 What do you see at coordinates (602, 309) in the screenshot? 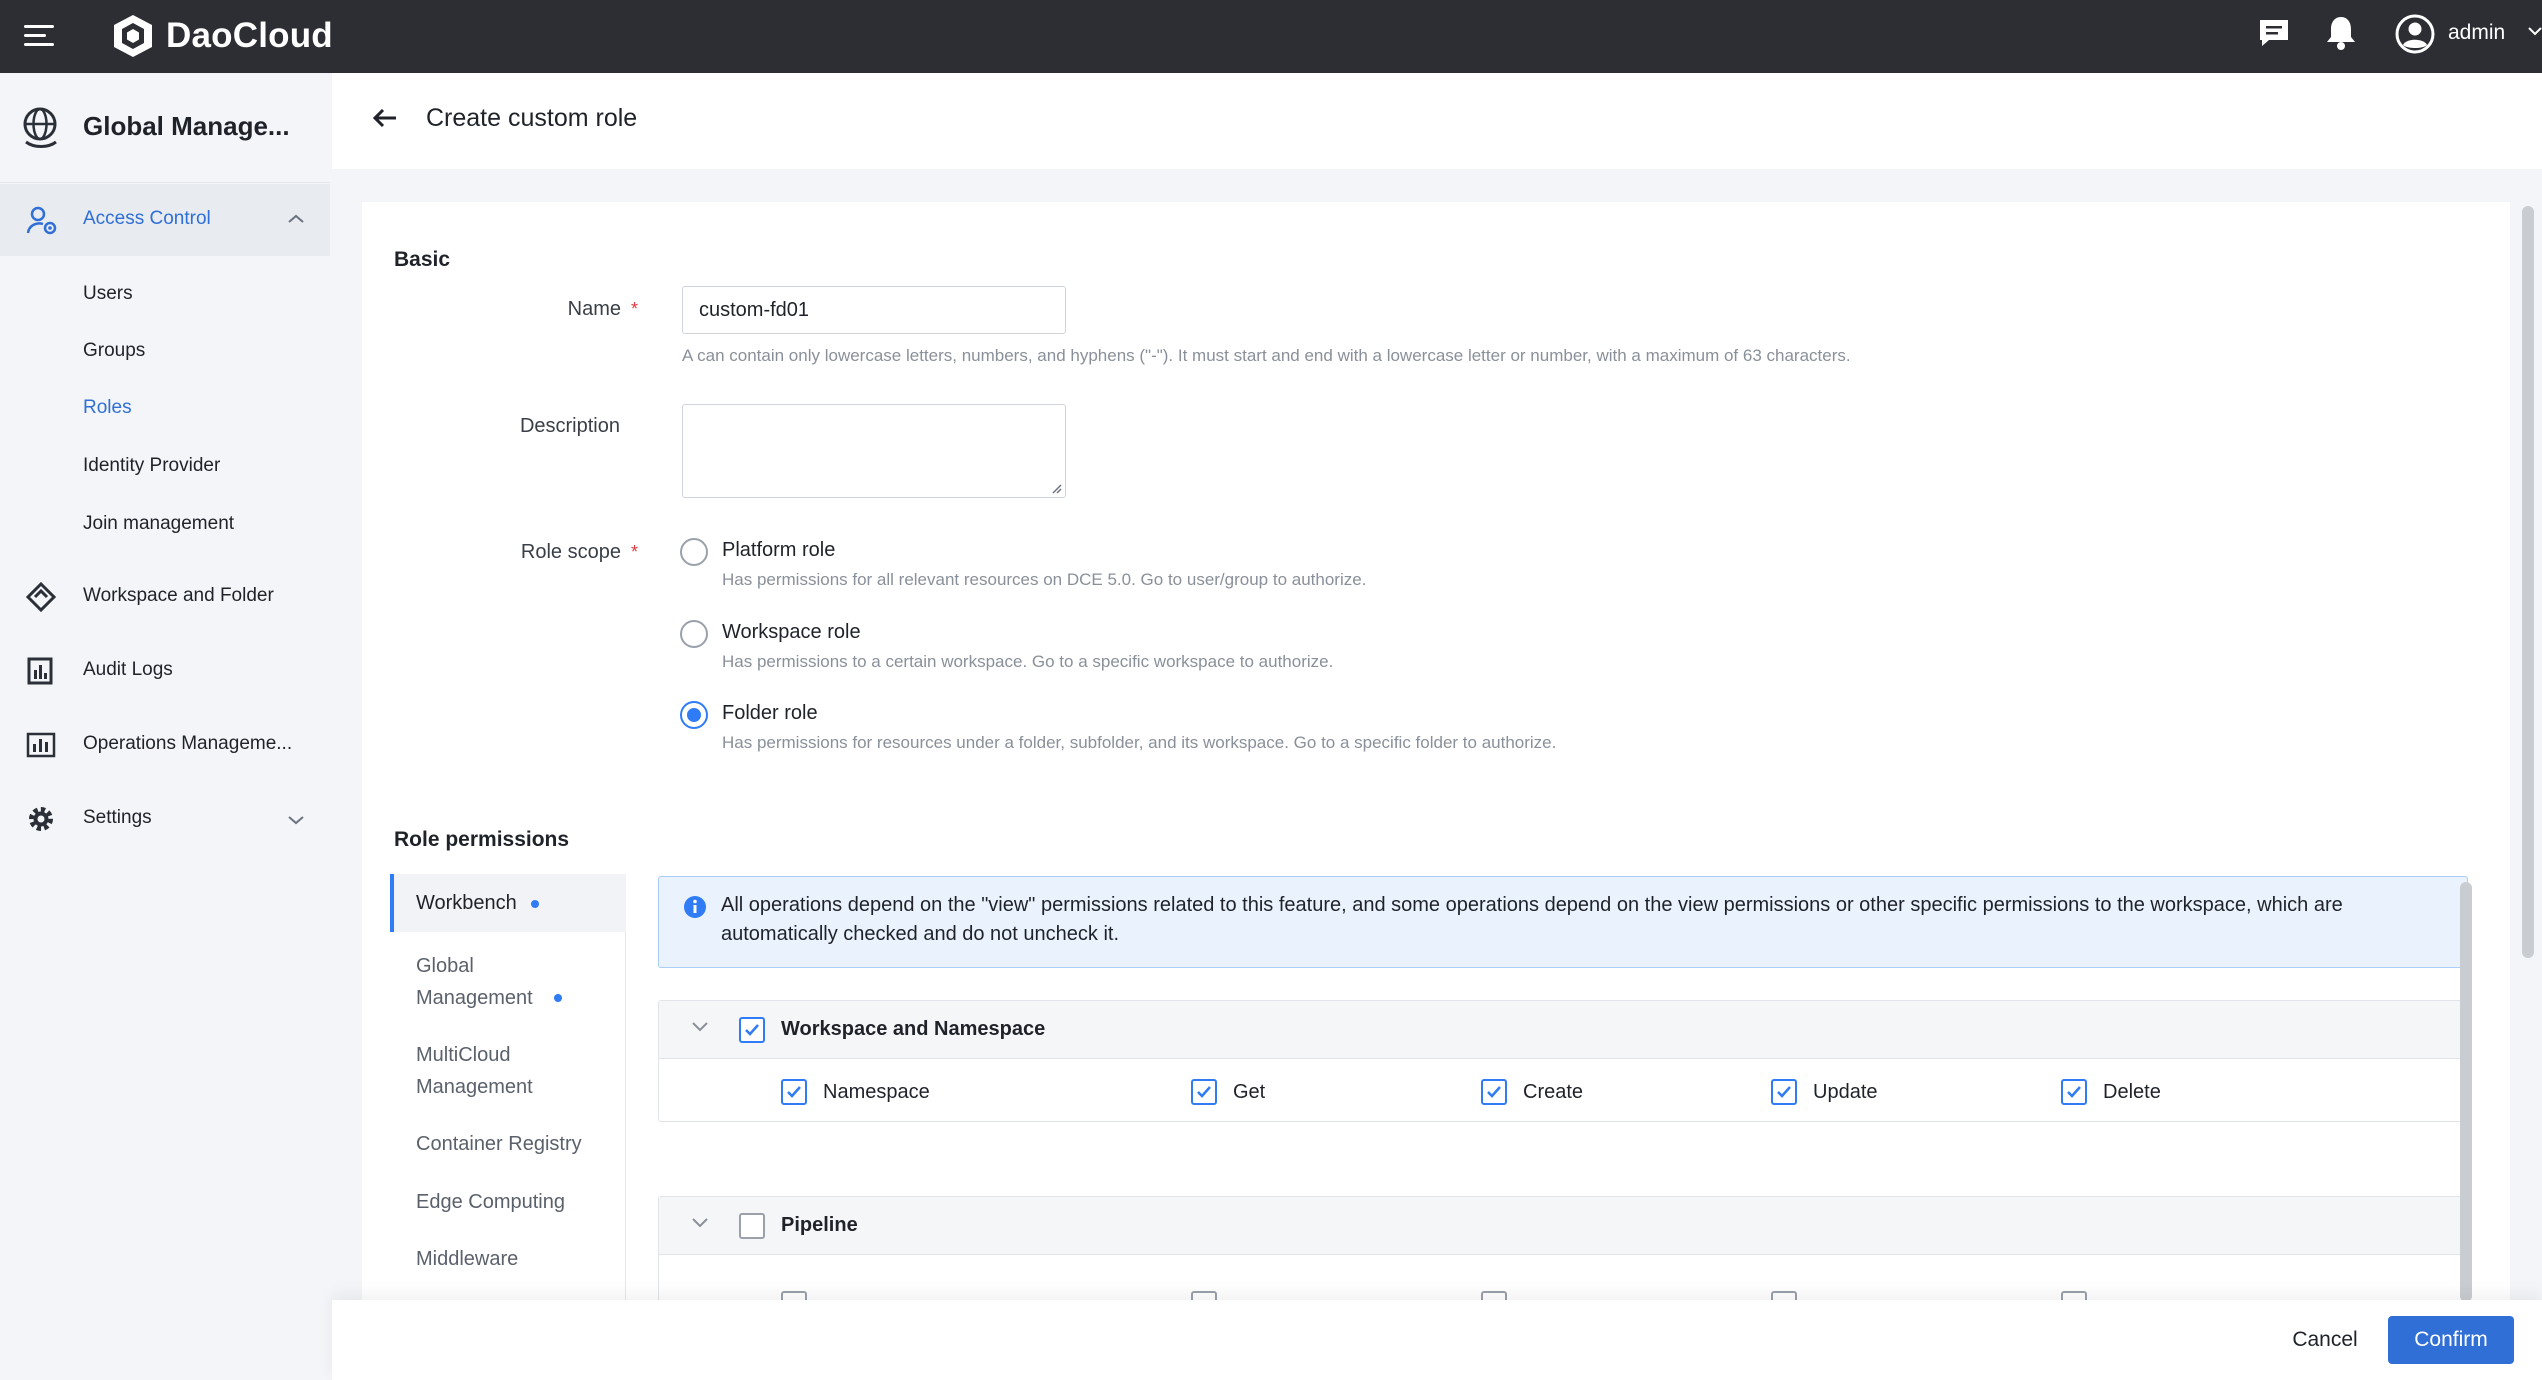
I see `name-label: Name *` at bounding box center [602, 309].